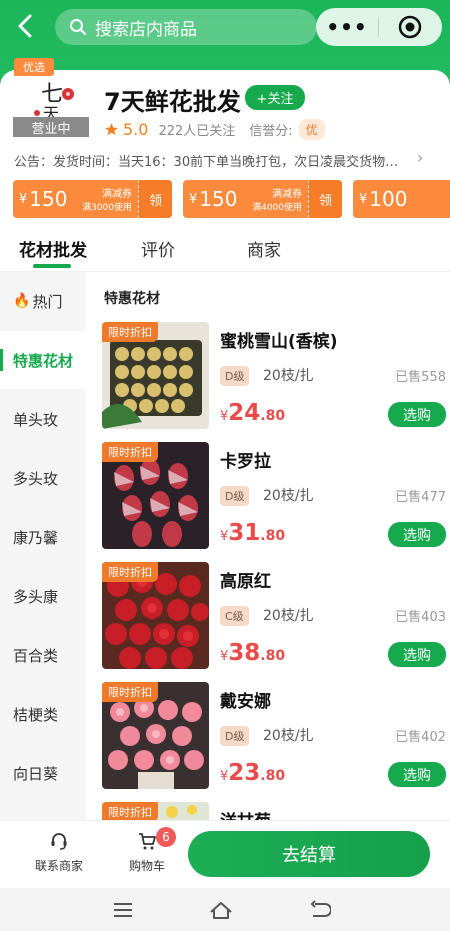 Image resolution: width=450 pixels, height=931 pixels. Describe the element at coordinates (311, 129) in the screenshot. I see `credit-value-badge: 优` at that location.